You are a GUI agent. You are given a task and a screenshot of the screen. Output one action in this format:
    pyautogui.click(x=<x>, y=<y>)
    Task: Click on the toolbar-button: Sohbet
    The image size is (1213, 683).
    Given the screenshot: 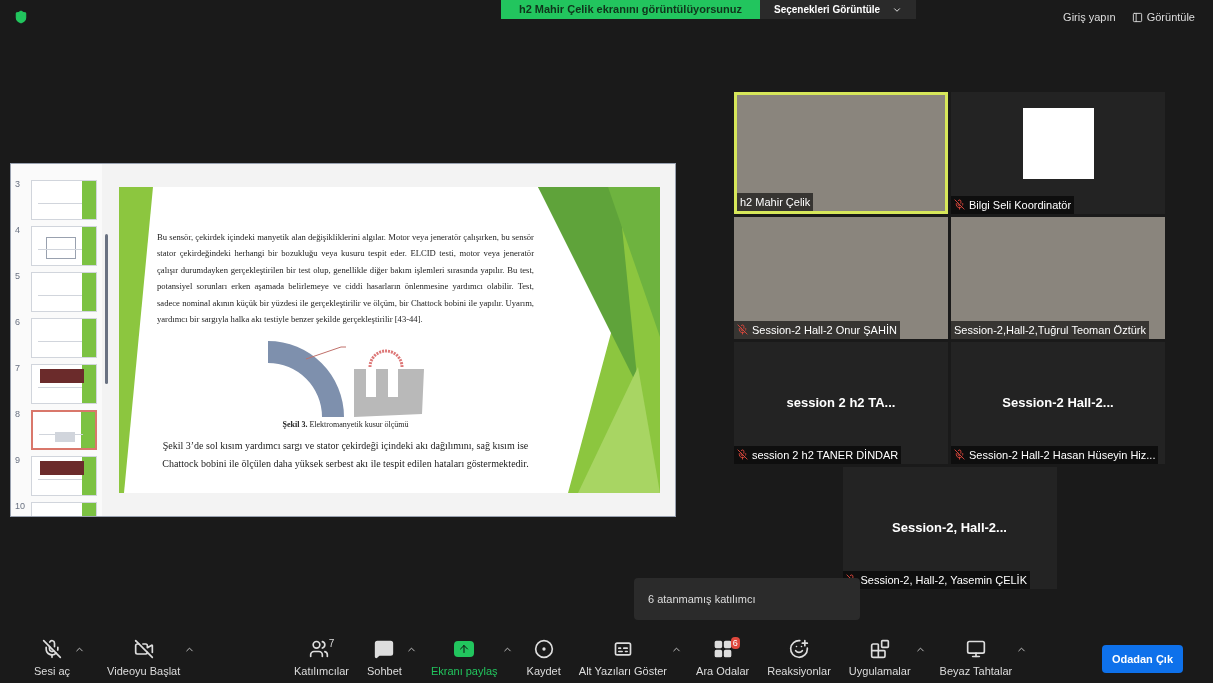 What is the action you would take?
    pyautogui.click(x=384, y=659)
    